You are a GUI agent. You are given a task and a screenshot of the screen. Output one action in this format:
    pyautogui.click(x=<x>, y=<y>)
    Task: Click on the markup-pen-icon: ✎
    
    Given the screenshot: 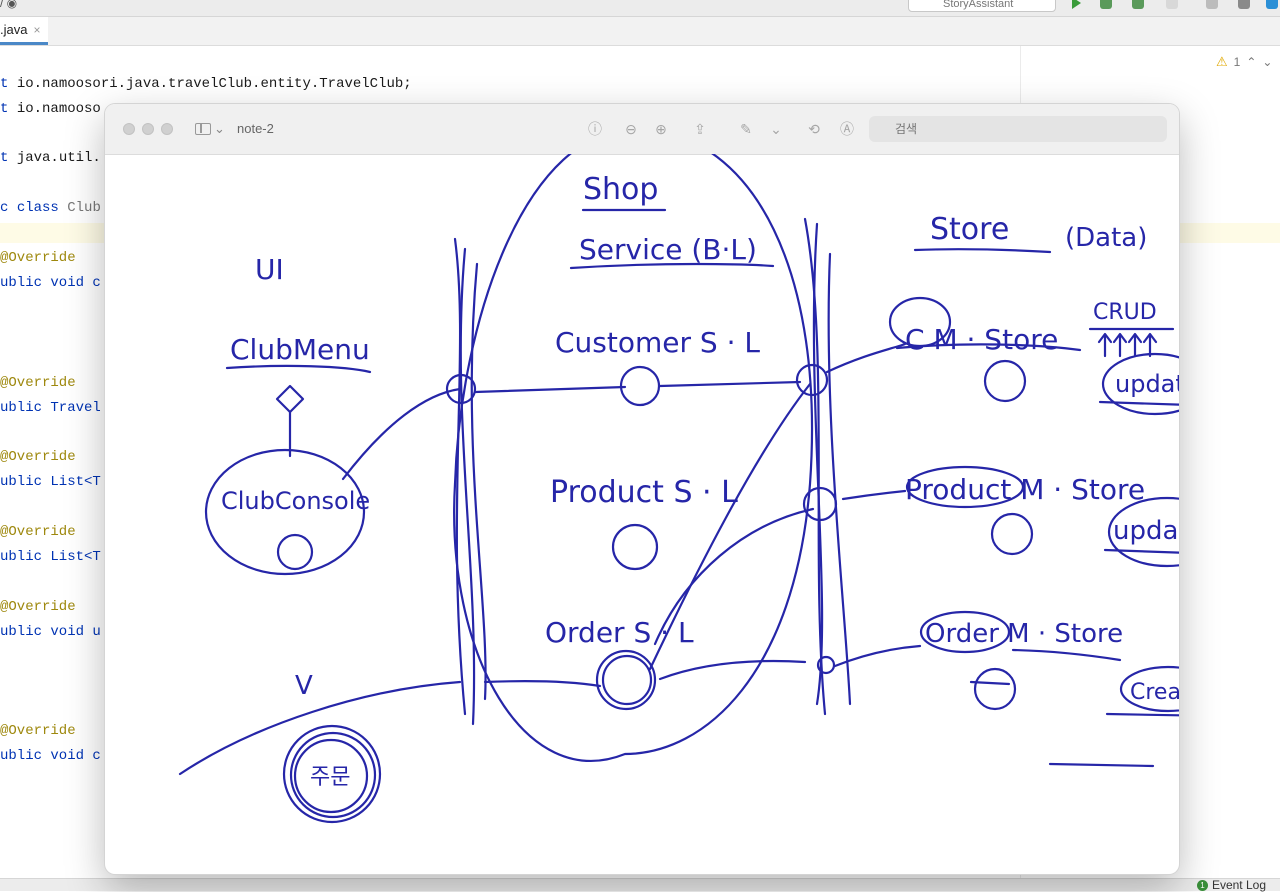 What is the action you would take?
    pyautogui.click(x=746, y=129)
    